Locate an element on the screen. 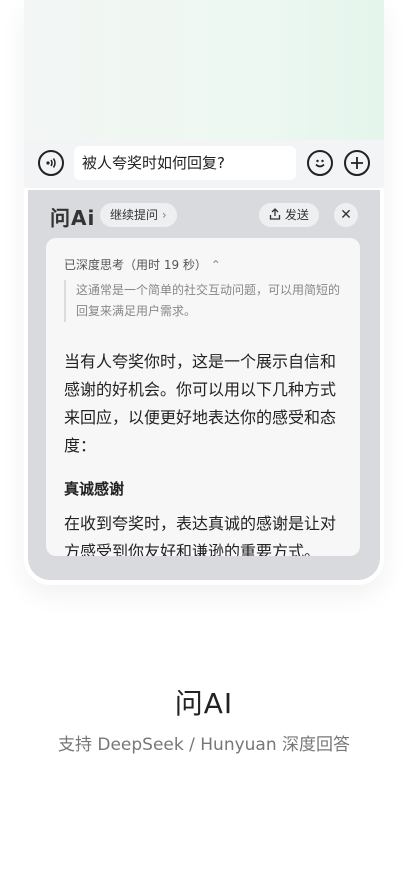 The height and width of the screenshot is (883, 408). composer-bar: 被人夸奖时如何回复? is located at coordinates (204, 164).